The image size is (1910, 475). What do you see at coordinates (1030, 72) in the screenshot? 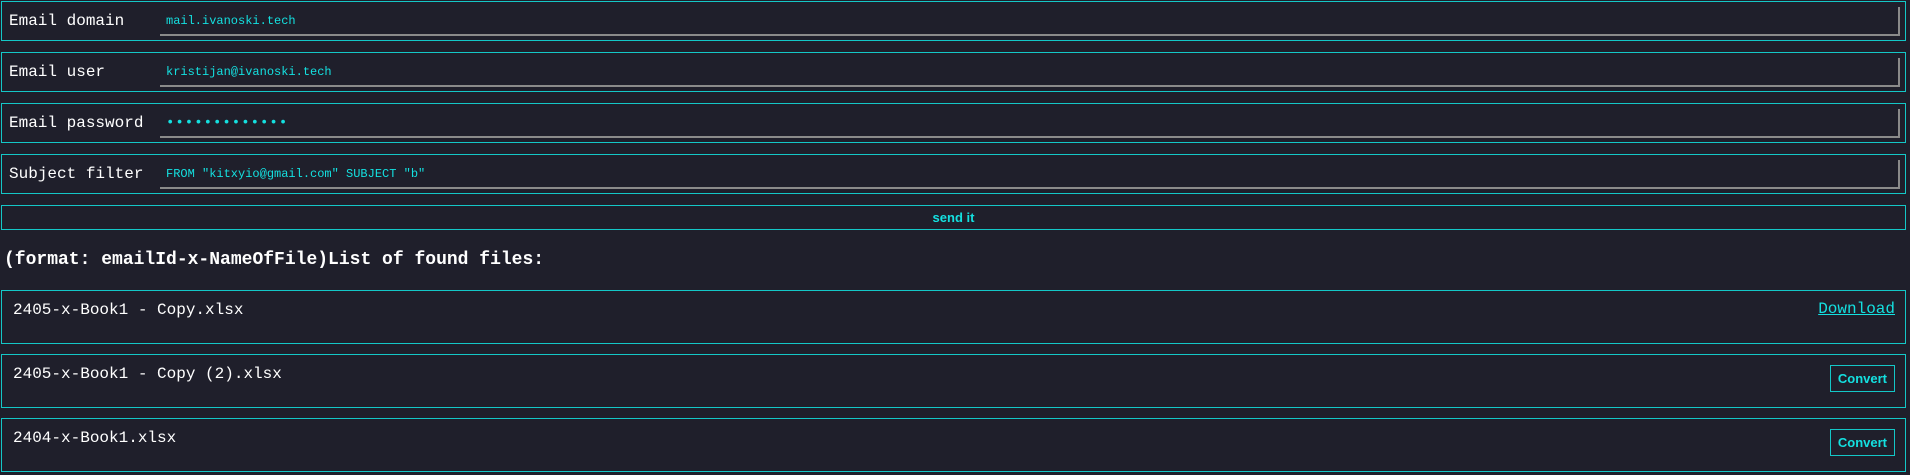
I see `email-user-input` at bounding box center [1030, 72].